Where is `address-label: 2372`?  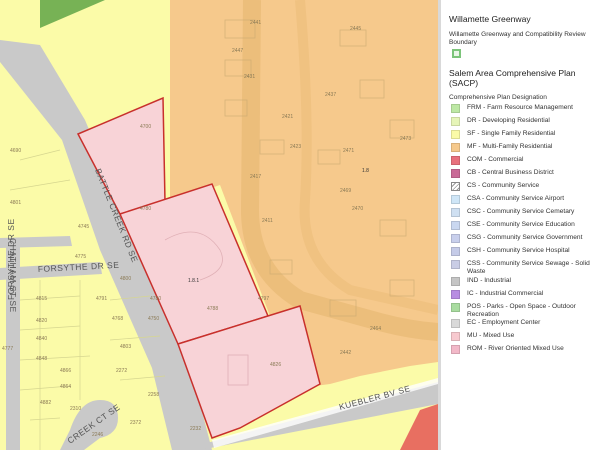 address-label: 2372 is located at coordinates (135, 423).